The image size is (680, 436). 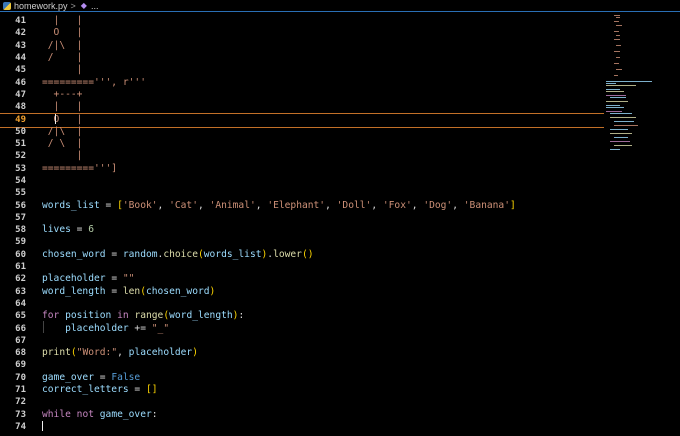 I want to click on code-token: in, so click(x=123, y=316).